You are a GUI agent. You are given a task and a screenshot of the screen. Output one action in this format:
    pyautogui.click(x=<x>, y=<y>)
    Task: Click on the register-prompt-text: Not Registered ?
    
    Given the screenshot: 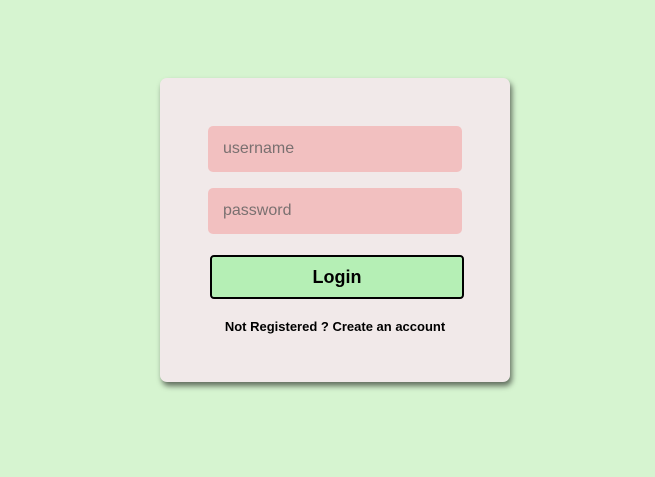 What is the action you would take?
    pyautogui.click(x=276, y=326)
    